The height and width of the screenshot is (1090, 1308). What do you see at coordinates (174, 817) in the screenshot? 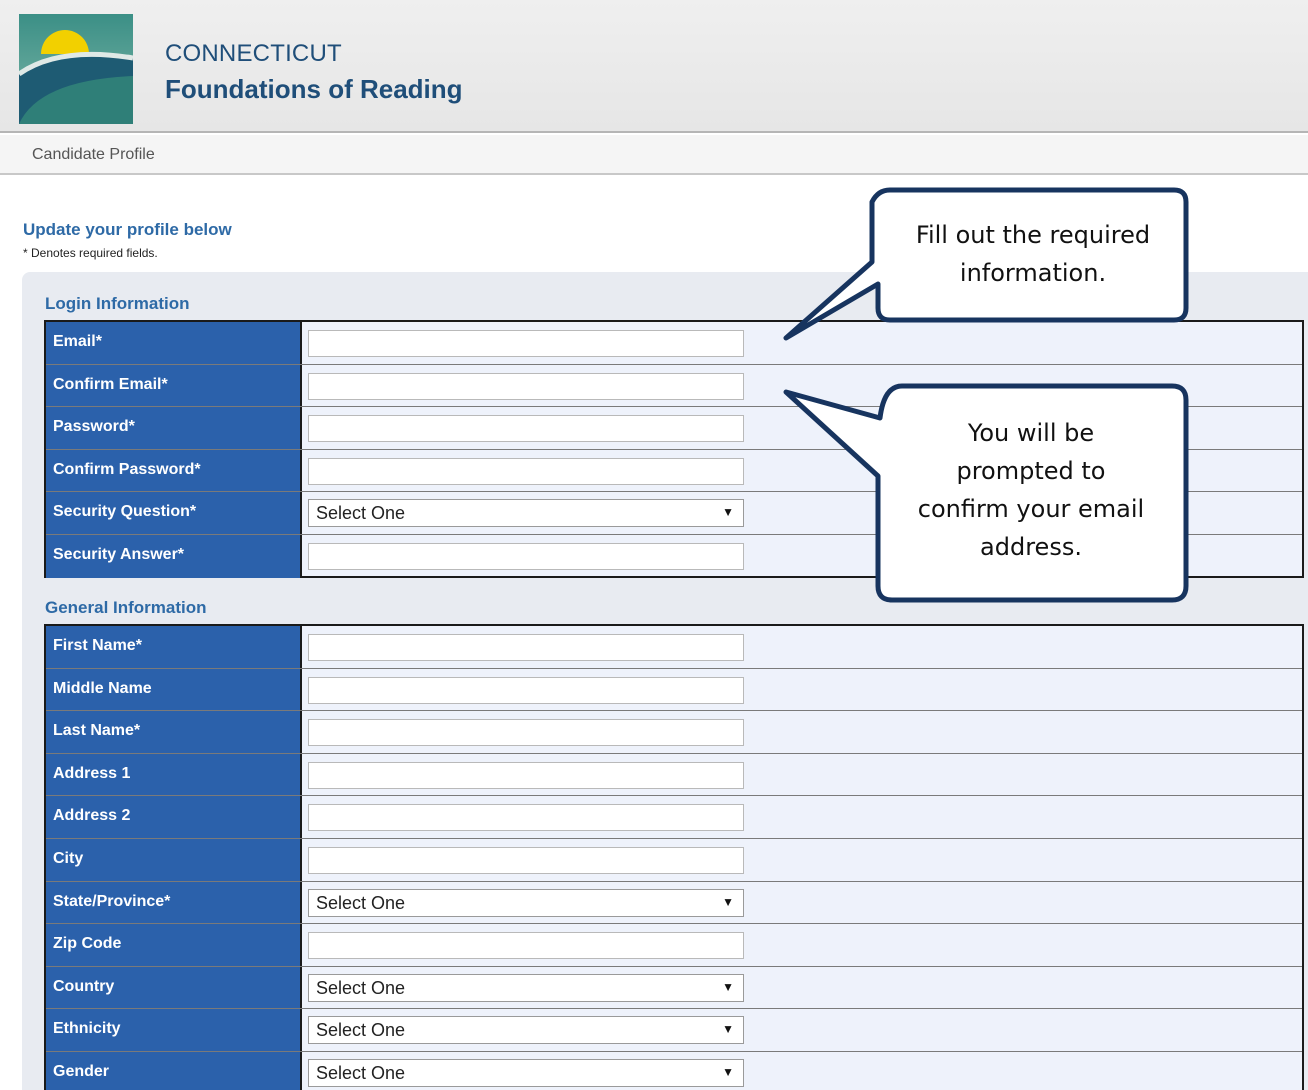
I see `field-label-address-2: Address 2` at bounding box center [174, 817].